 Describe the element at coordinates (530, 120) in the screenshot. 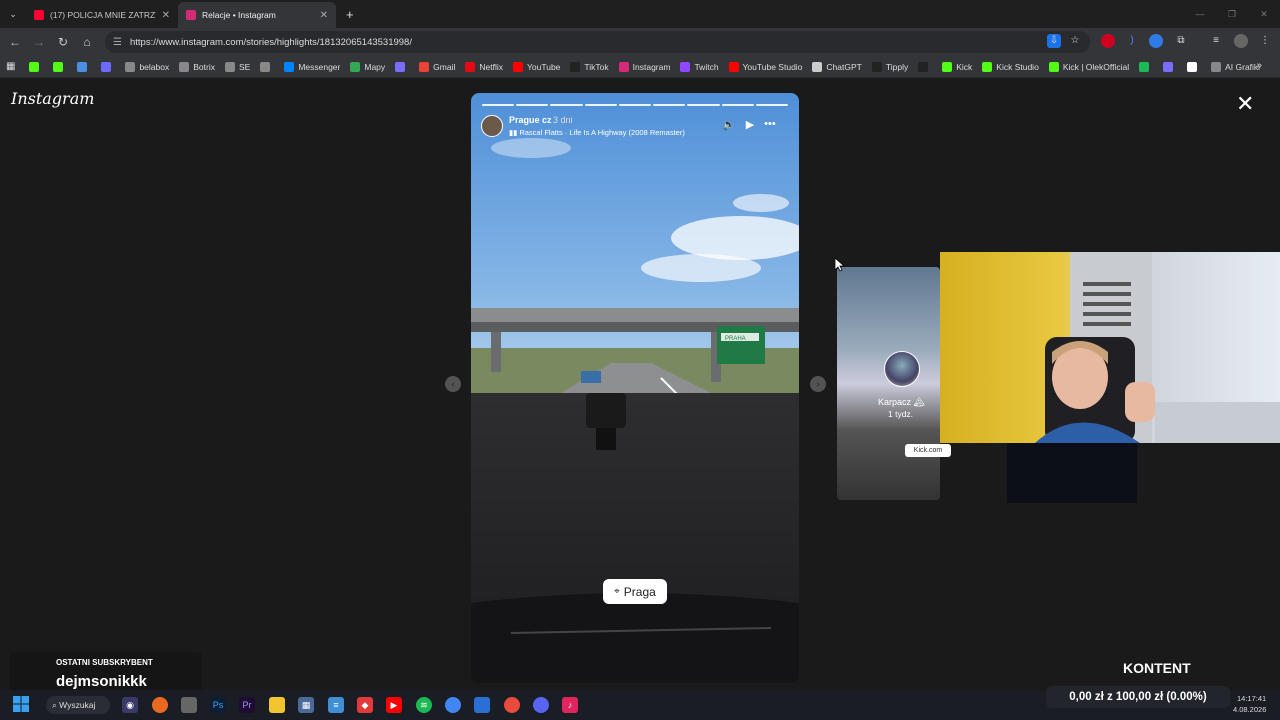

I see `story-username: Prague cz` at that location.